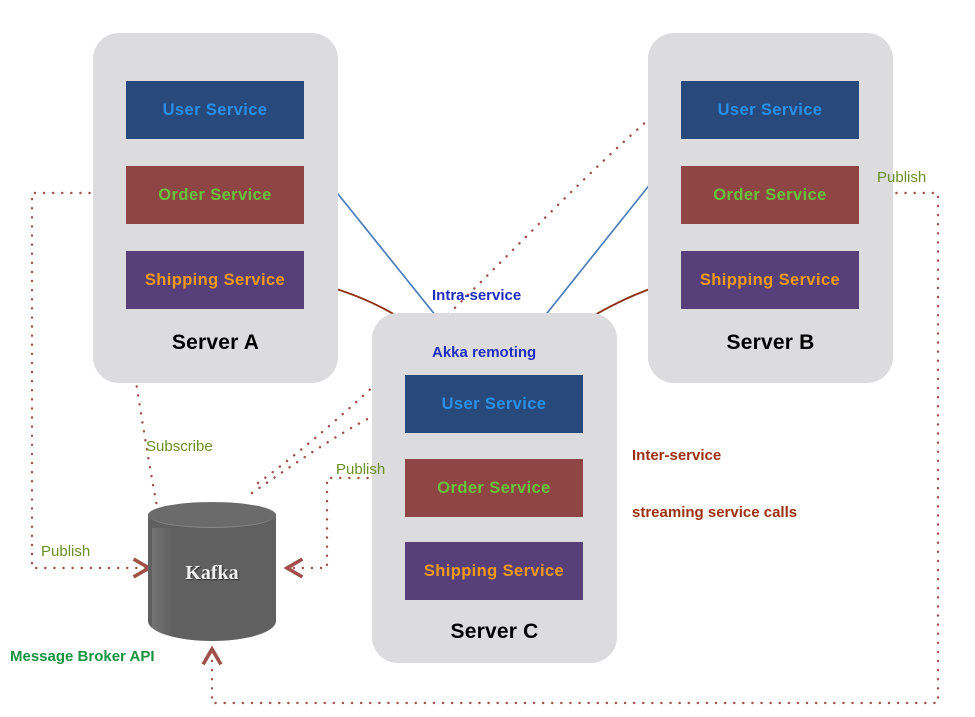 The width and height of the screenshot is (975, 717). Describe the element at coordinates (66, 551) in the screenshot. I see `flow-label-publish-a-order: Publish` at that location.